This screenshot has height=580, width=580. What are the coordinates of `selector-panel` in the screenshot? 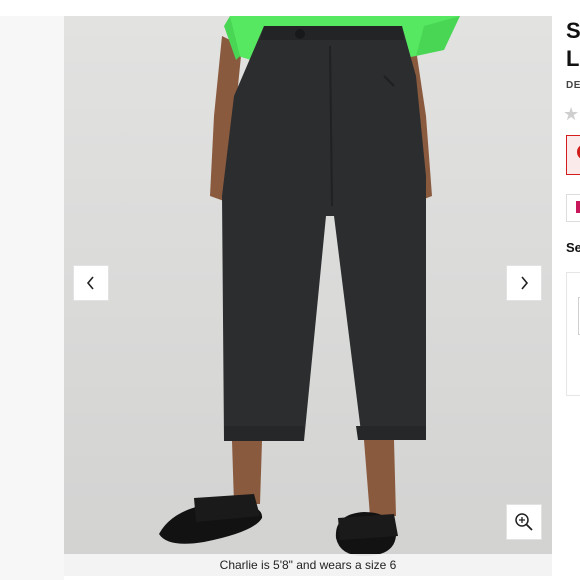 It's located at (573, 334).